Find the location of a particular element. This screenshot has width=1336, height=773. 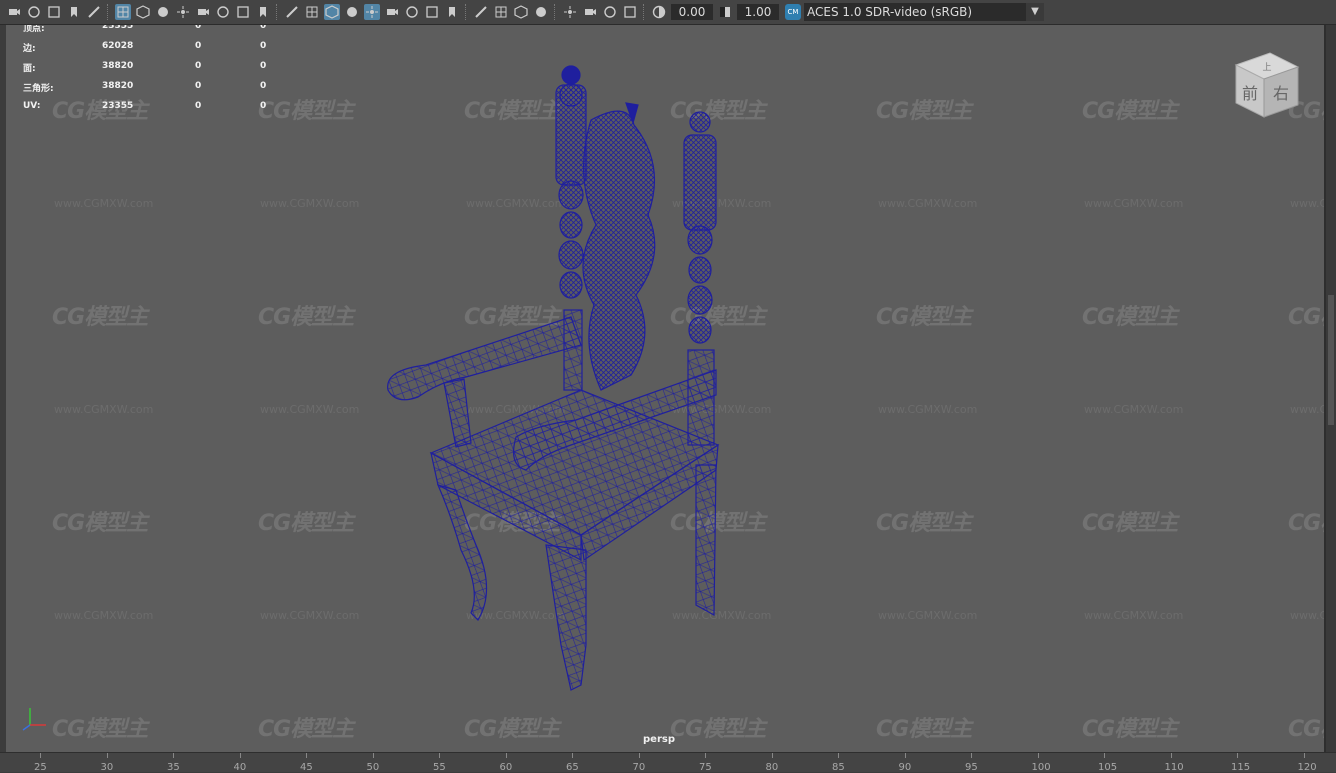

ruler-frame-label: 40 is located at coordinates (240, 767).